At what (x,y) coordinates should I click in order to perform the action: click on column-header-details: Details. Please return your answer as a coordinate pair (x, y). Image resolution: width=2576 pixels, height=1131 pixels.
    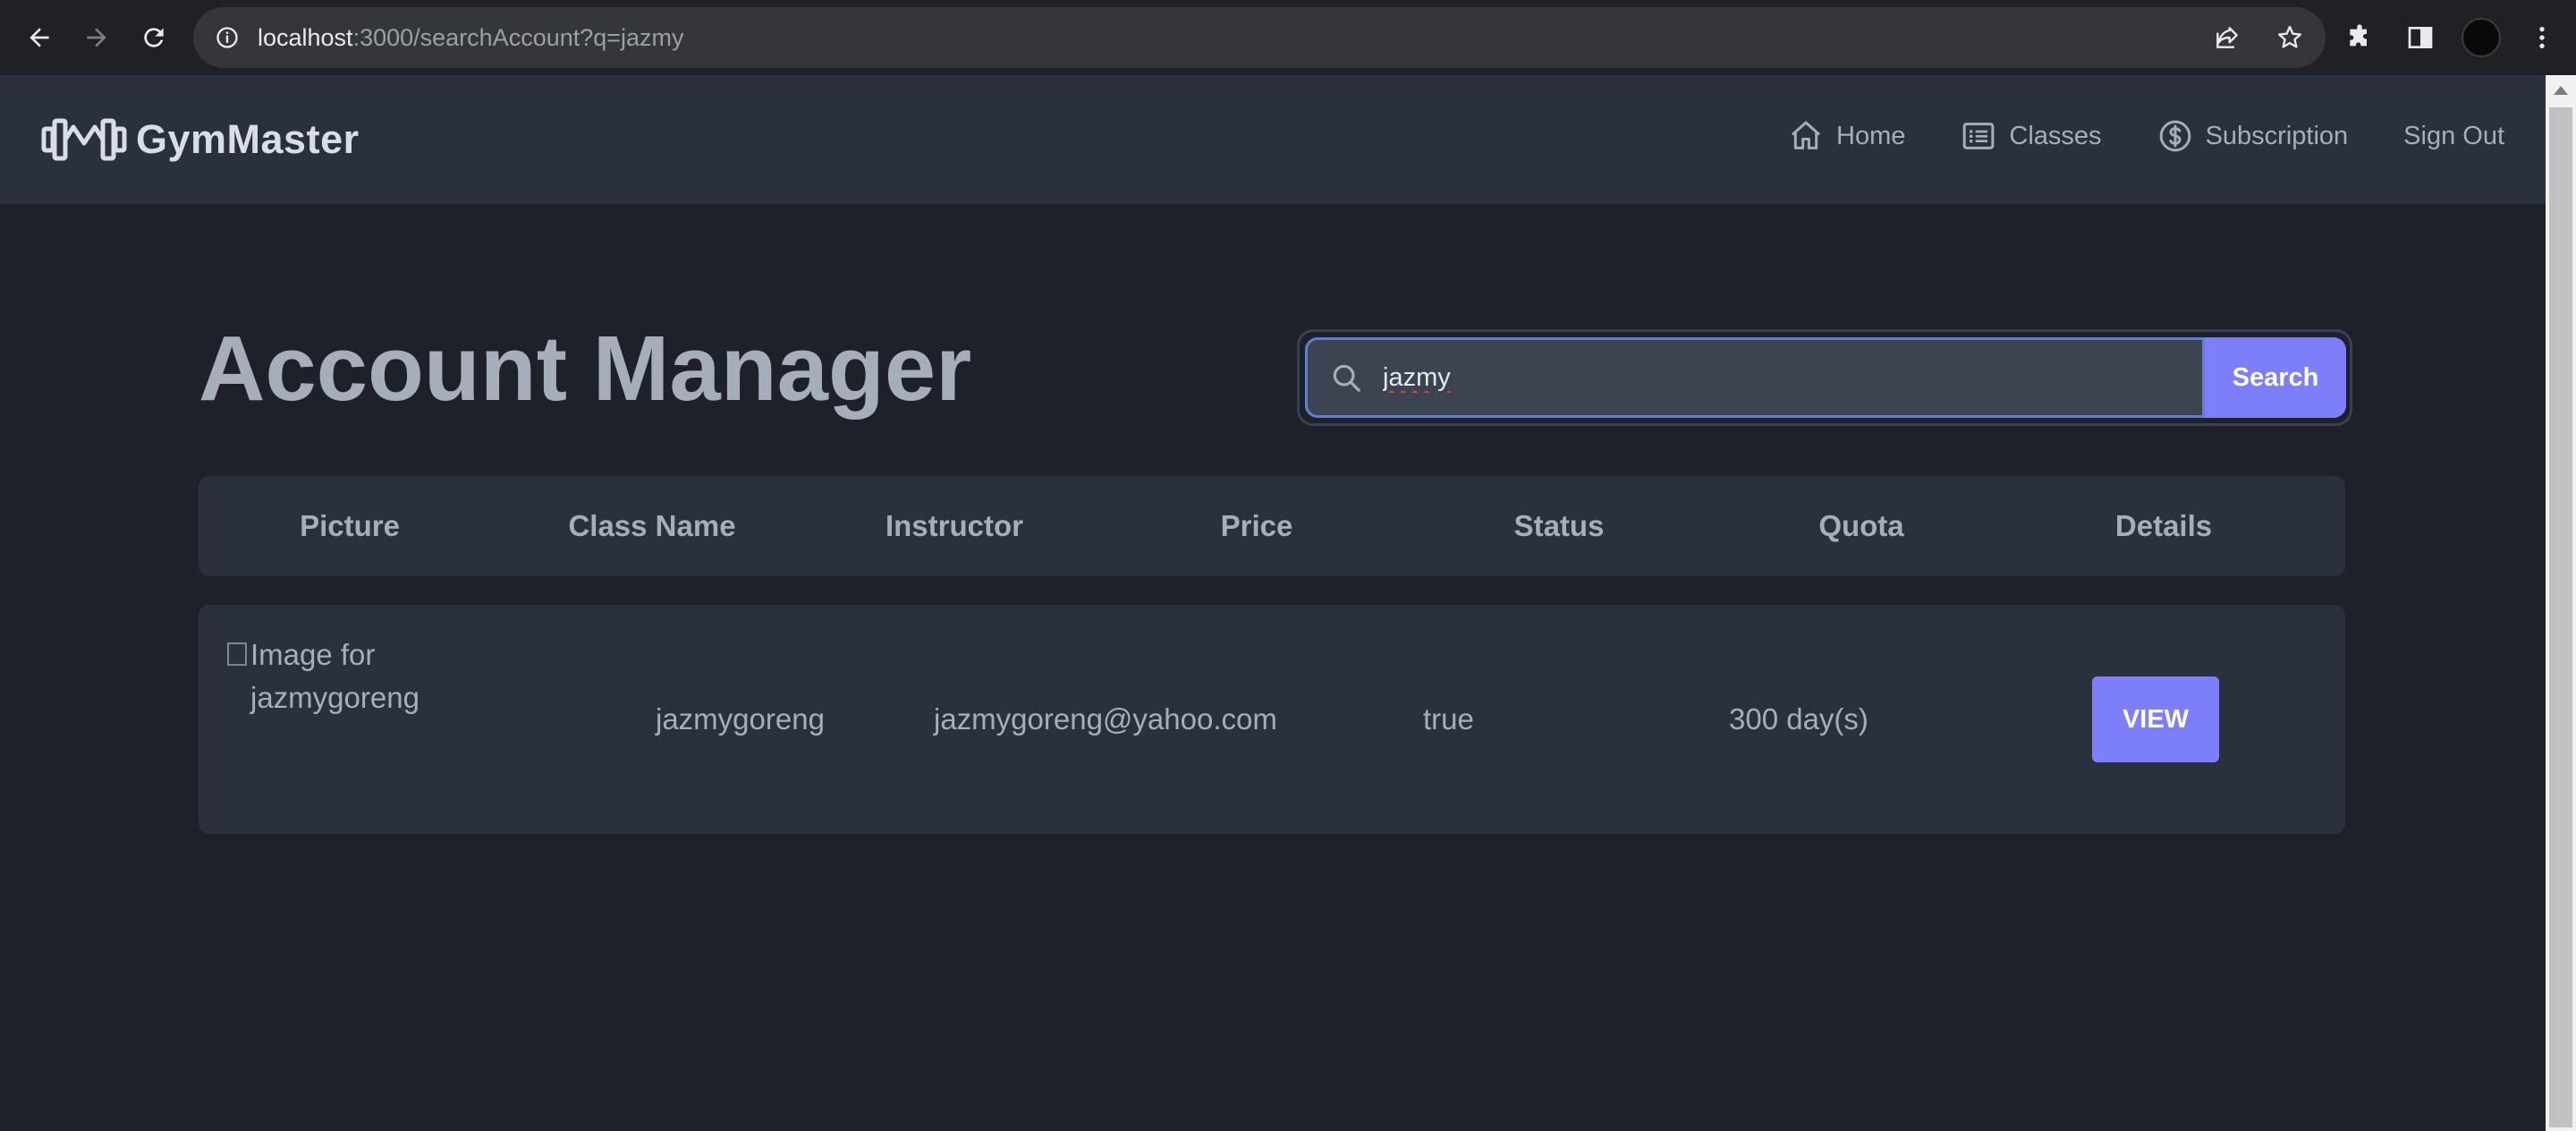
    Looking at the image, I should click on (2163, 525).